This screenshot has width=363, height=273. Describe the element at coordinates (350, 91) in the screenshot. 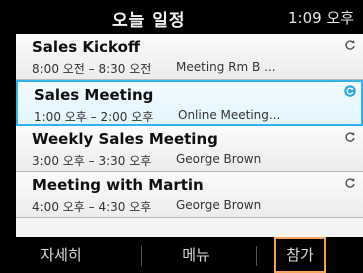

I see `recurring-circle-icon` at that location.